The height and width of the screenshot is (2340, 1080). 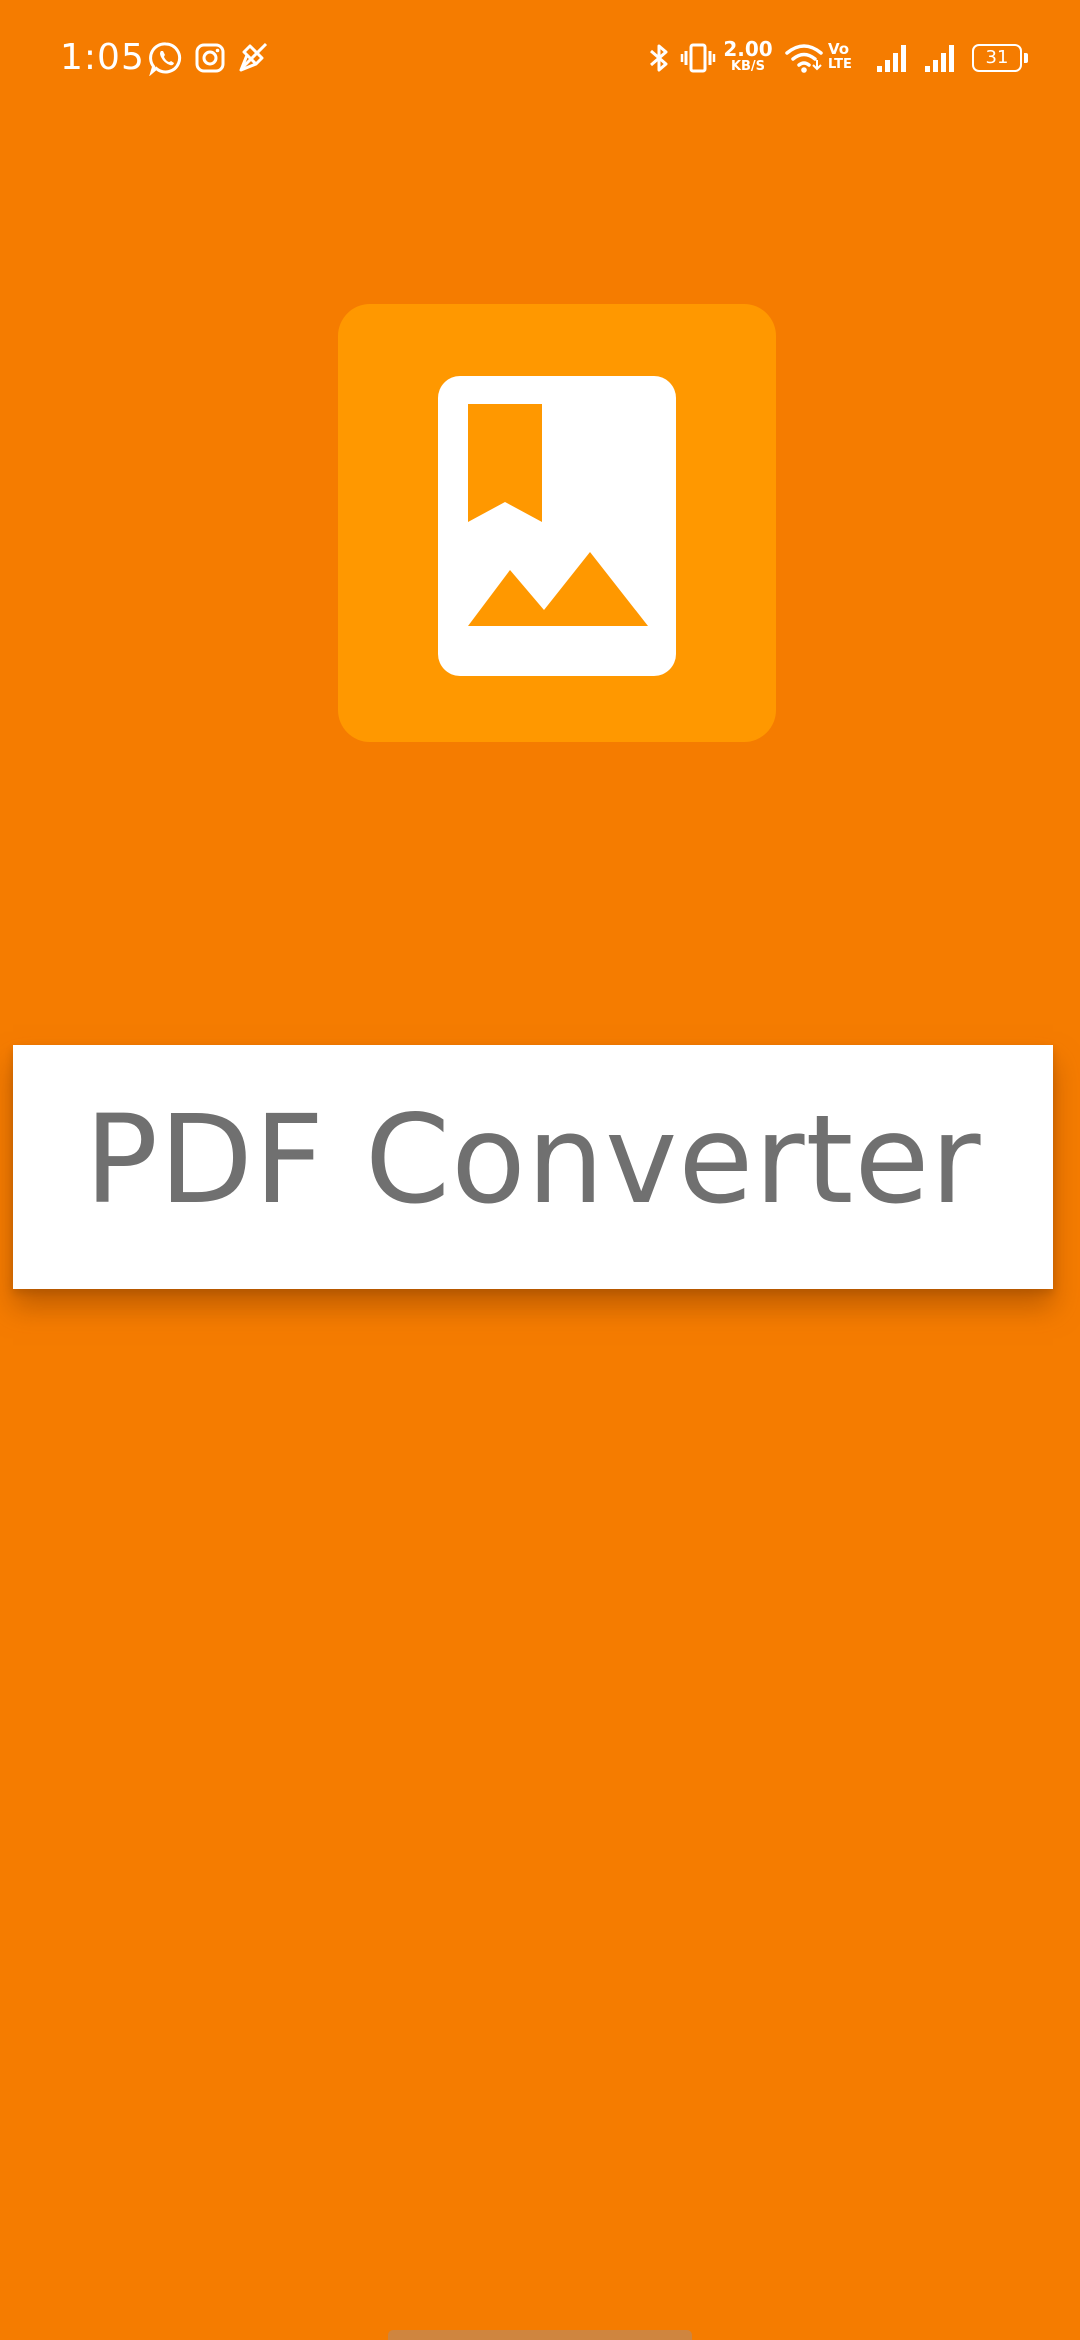 I want to click on volte-top-label: Vo, so click(x=839, y=49).